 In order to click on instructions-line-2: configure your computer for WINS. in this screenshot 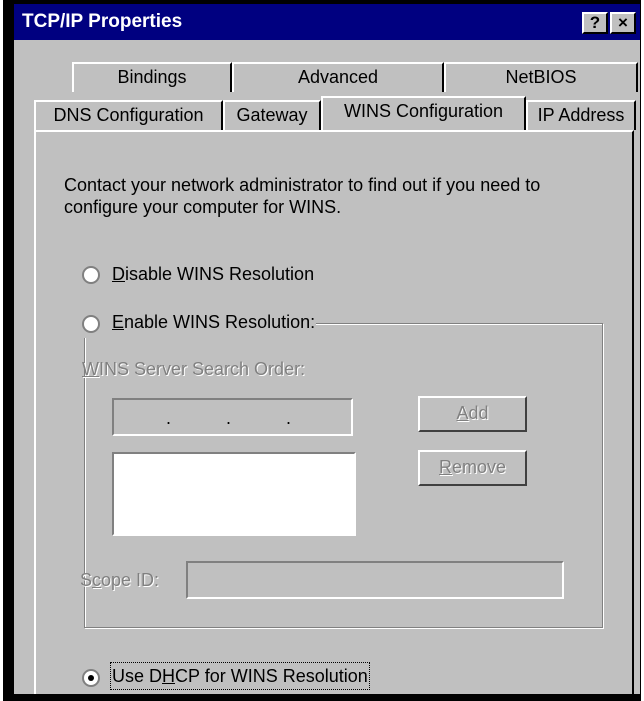, I will do `click(203, 207)`.